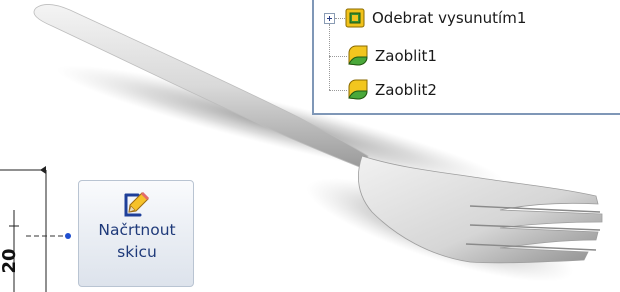  I want to click on tree-item-label: Zaoblit1, so click(406, 56).